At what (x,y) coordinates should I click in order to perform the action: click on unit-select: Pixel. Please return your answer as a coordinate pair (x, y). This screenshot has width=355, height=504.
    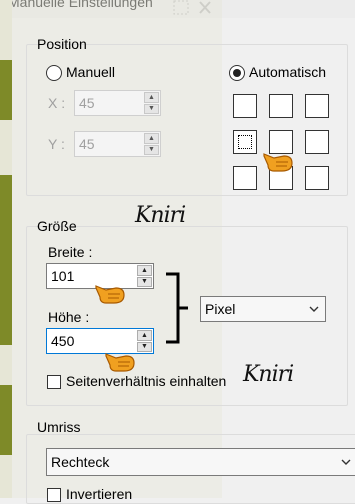
    Looking at the image, I should click on (263, 309).